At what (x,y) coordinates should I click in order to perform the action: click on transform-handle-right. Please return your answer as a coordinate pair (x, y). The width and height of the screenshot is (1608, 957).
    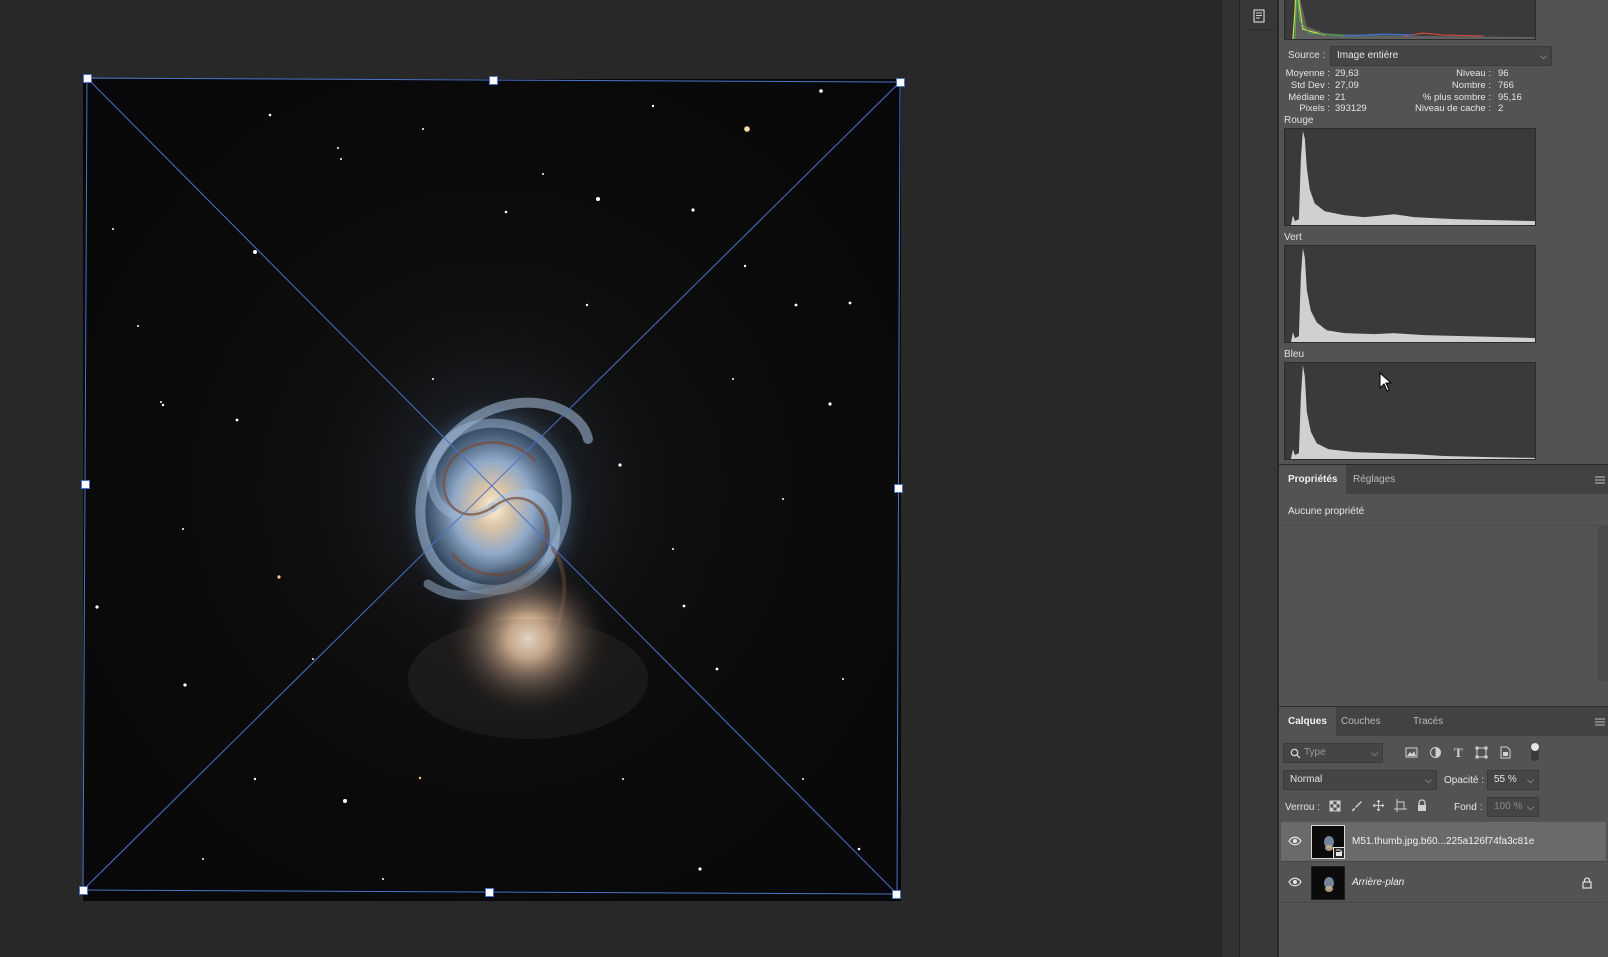
    Looking at the image, I should click on (898, 488).